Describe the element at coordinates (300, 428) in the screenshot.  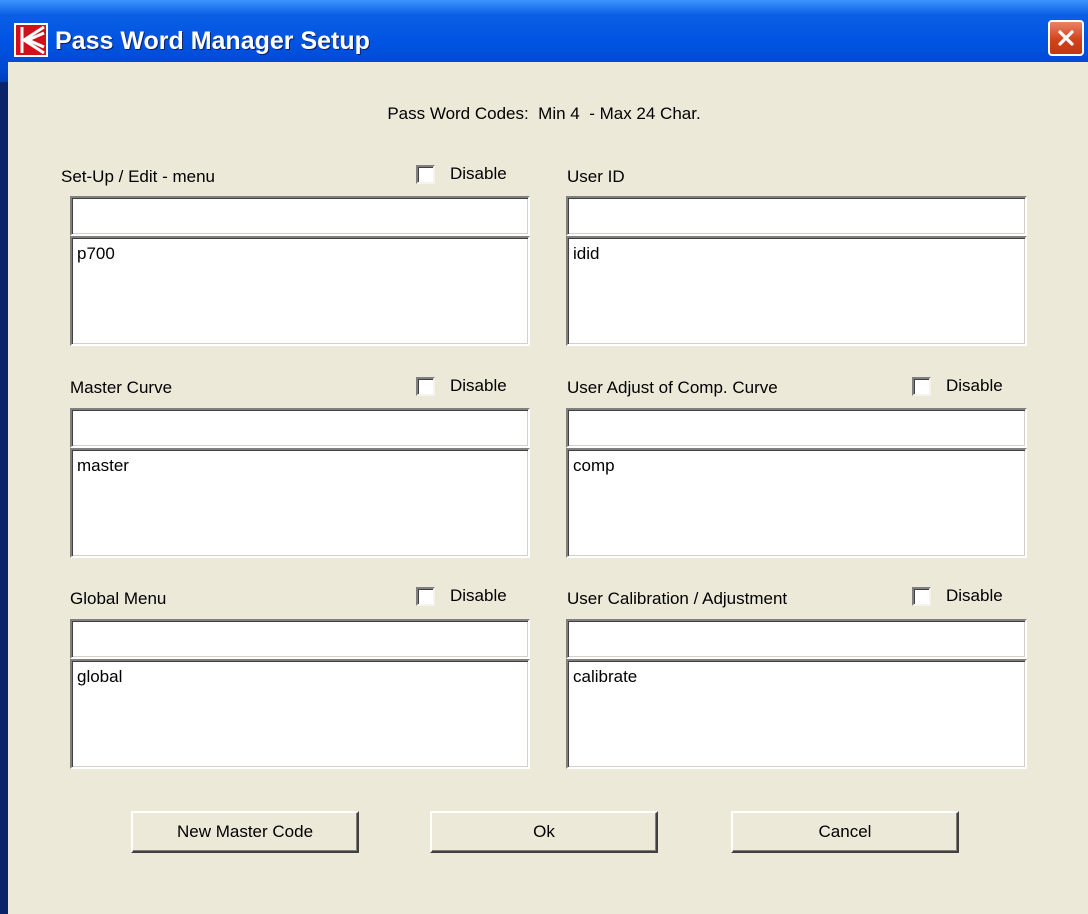
I see `master-curve-input` at that location.